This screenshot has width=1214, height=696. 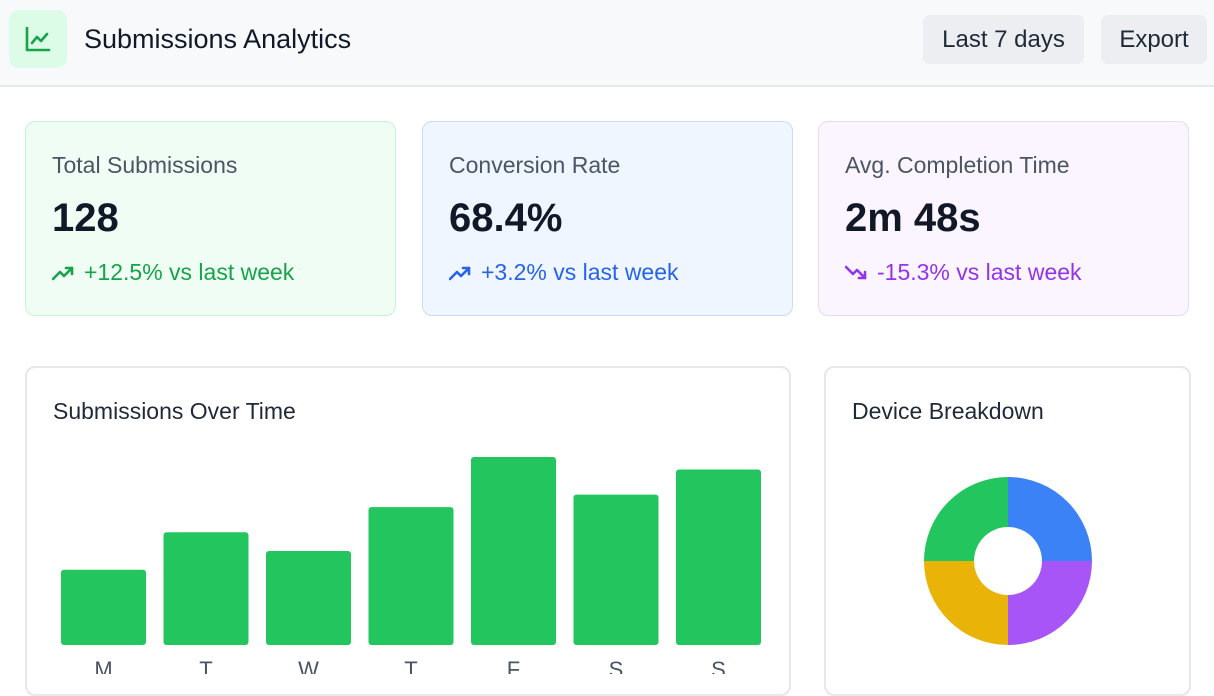 I want to click on device-donut-chart, so click(x=1008, y=561).